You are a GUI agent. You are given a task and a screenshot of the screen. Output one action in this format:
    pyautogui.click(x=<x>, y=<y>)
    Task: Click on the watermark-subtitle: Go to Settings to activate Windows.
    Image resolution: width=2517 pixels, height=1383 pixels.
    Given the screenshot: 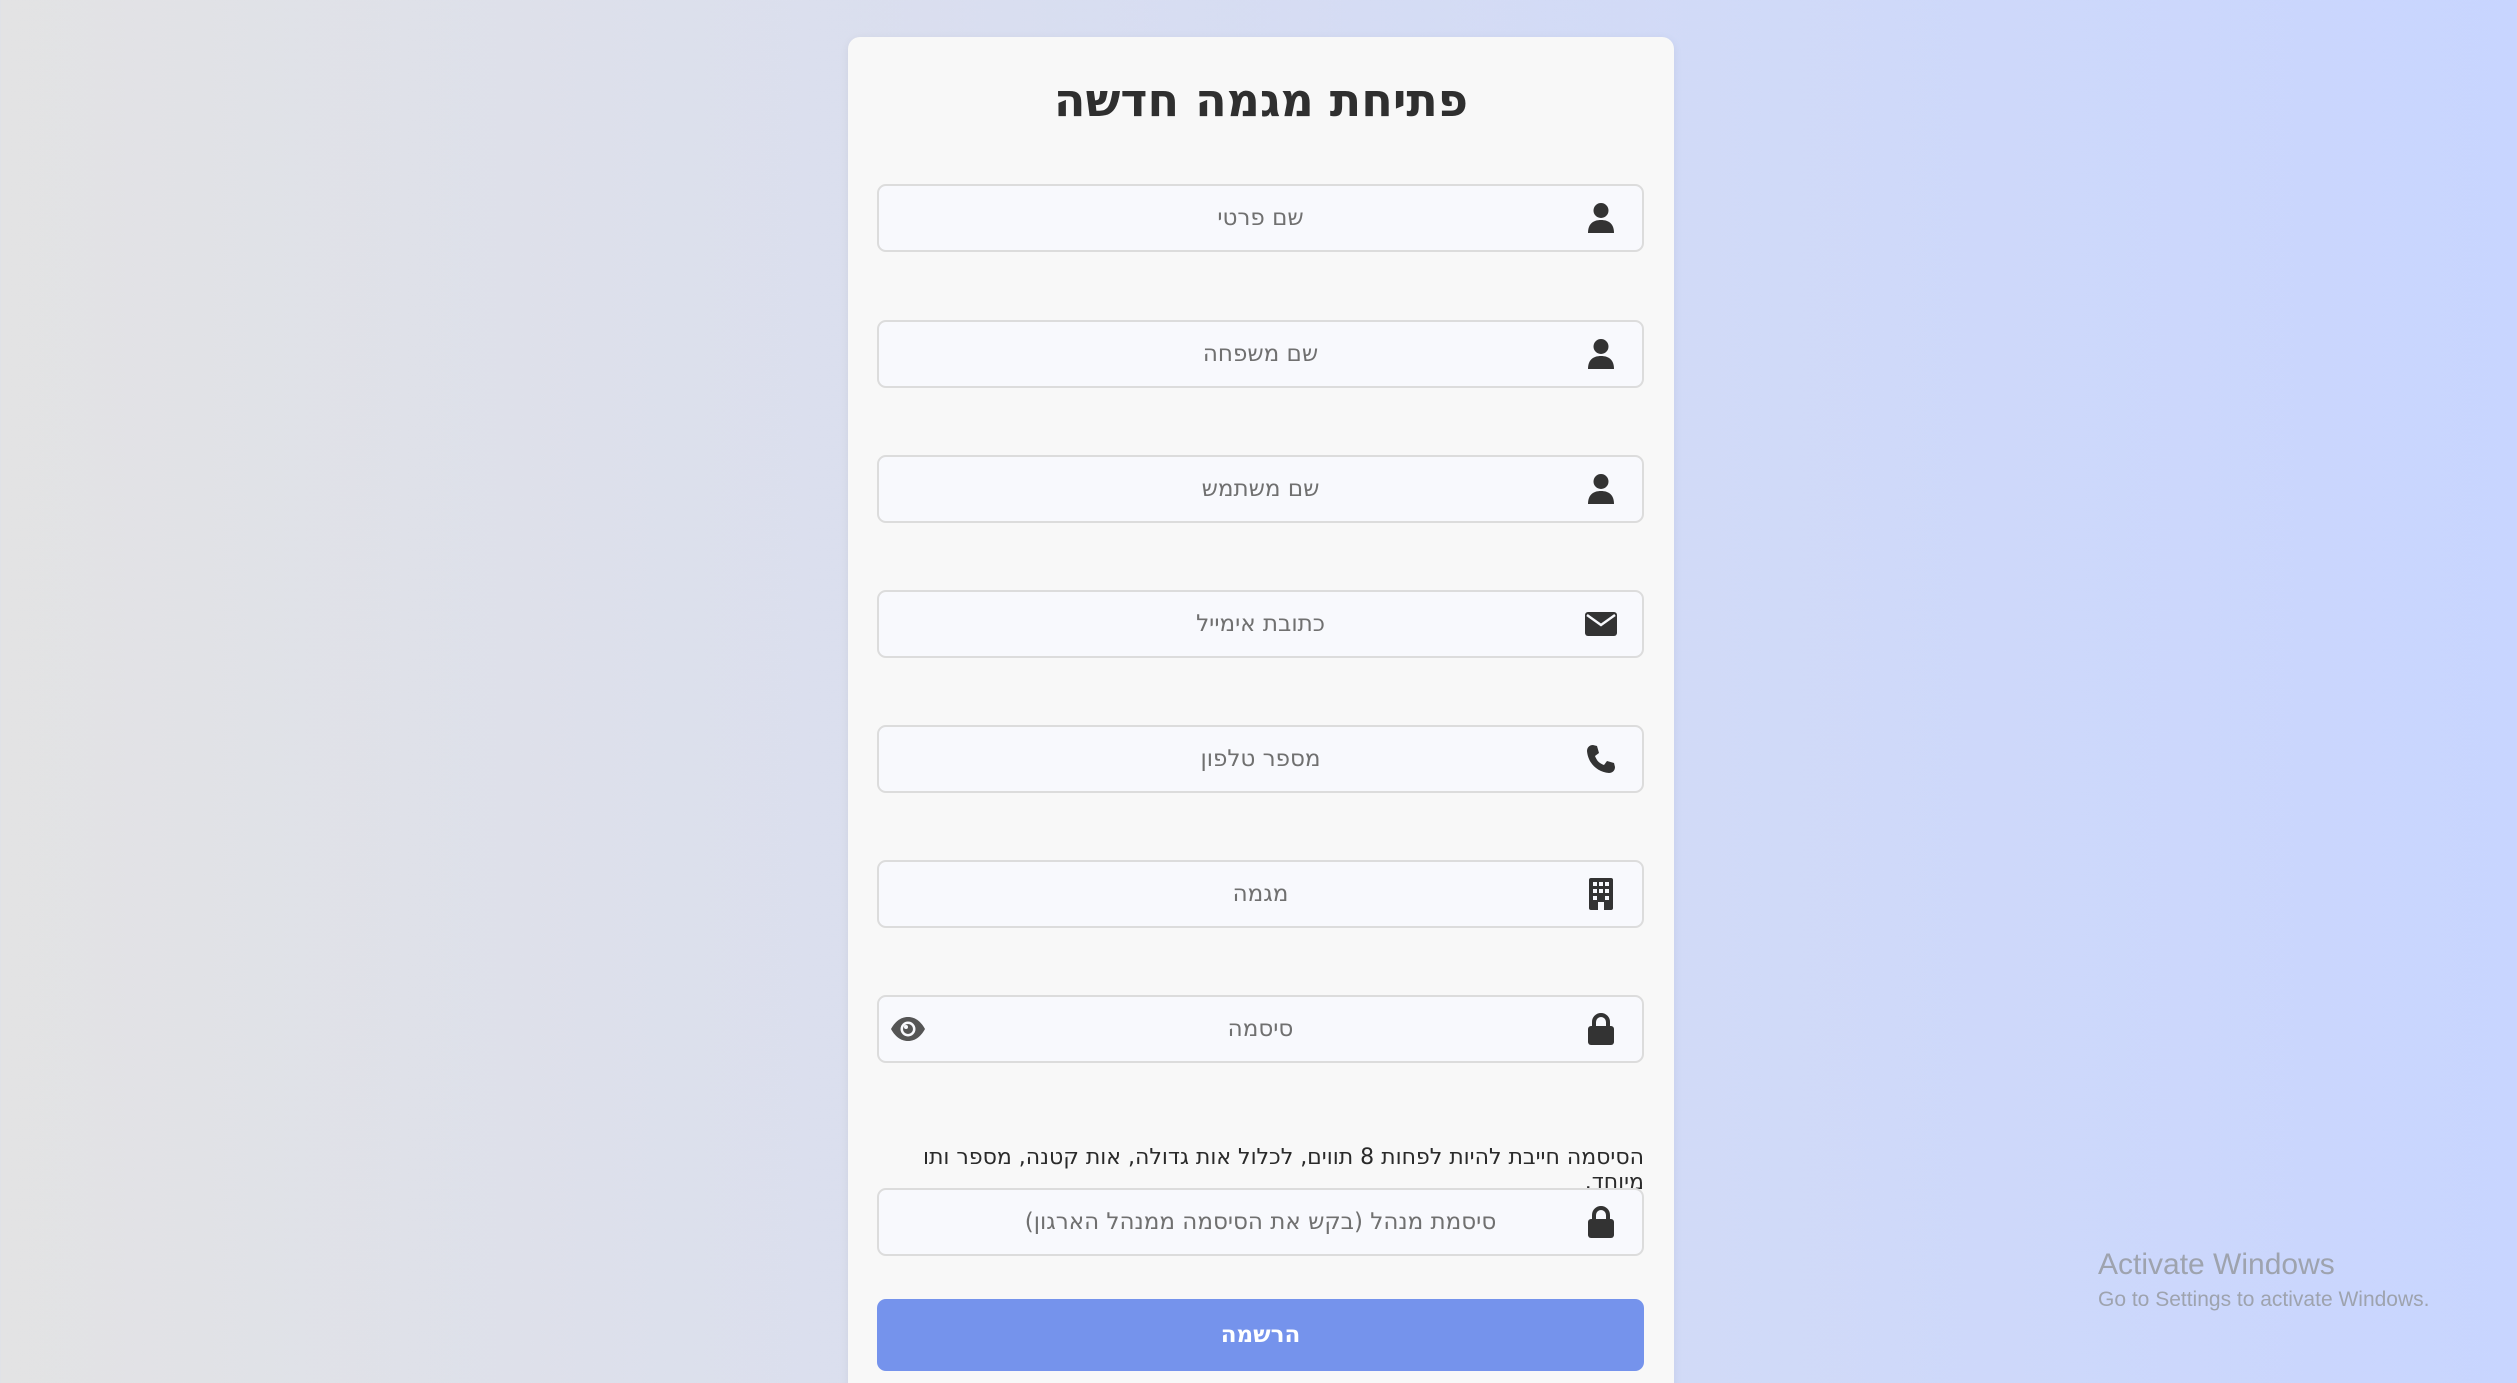 What is the action you would take?
    pyautogui.click(x=2264, y=1299)
    